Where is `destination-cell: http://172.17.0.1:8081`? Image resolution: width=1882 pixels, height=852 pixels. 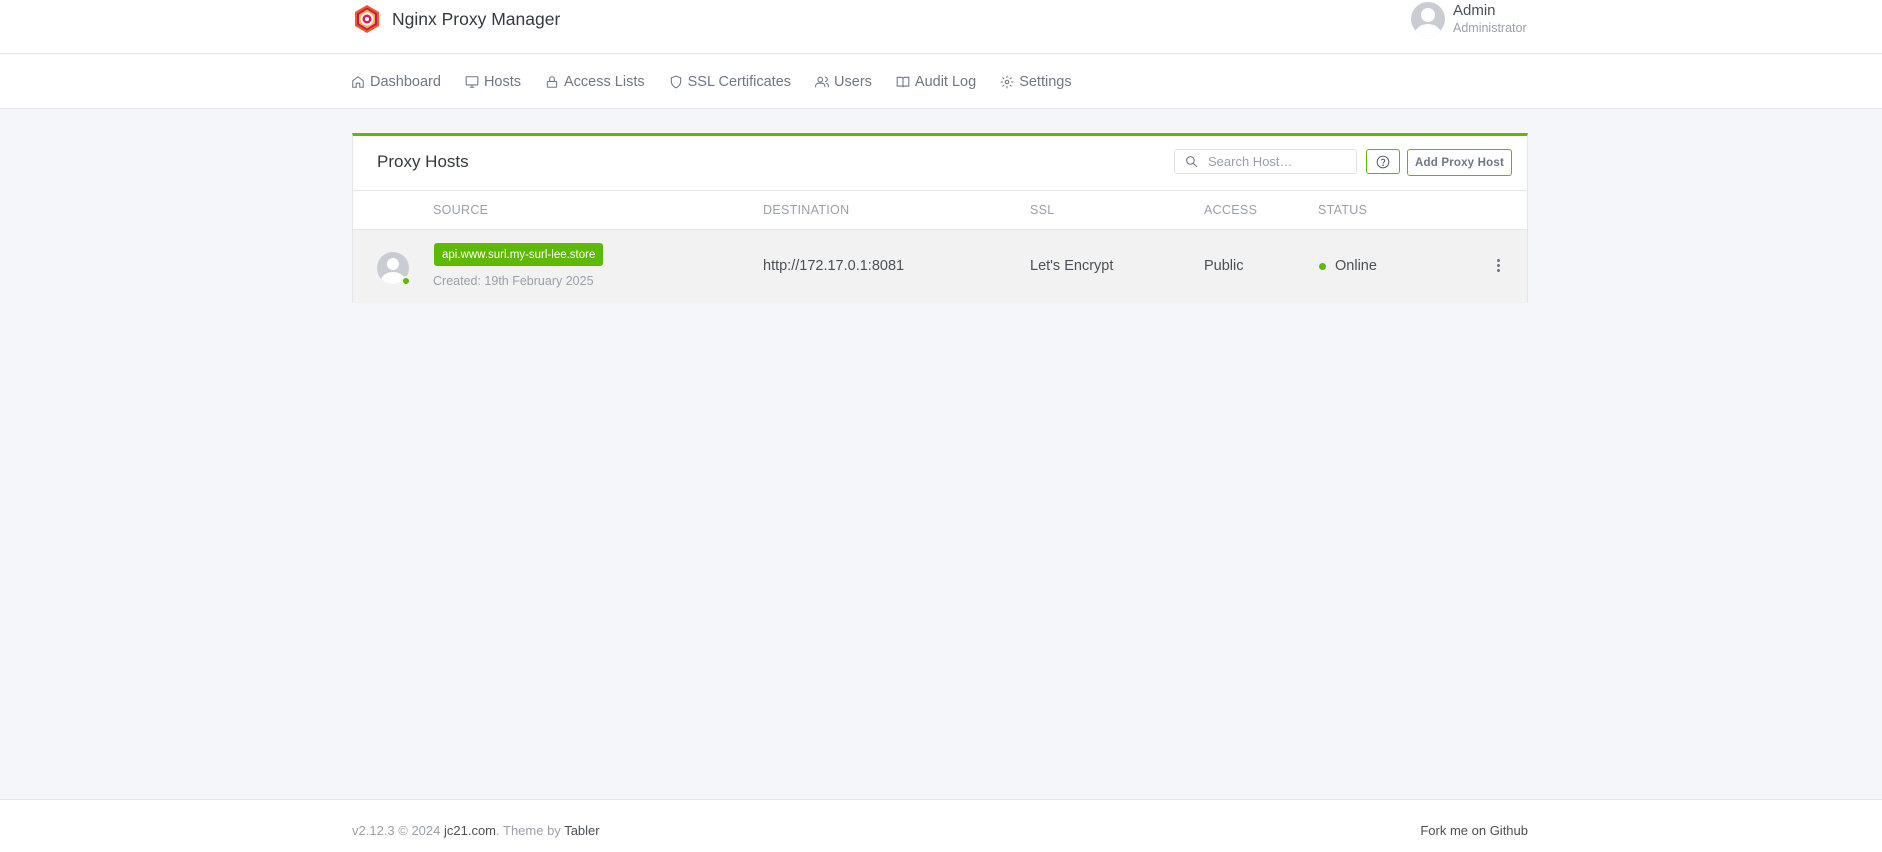
destination-cell: http://172.17.0.1:8081 is located at coordinates (834, 266).